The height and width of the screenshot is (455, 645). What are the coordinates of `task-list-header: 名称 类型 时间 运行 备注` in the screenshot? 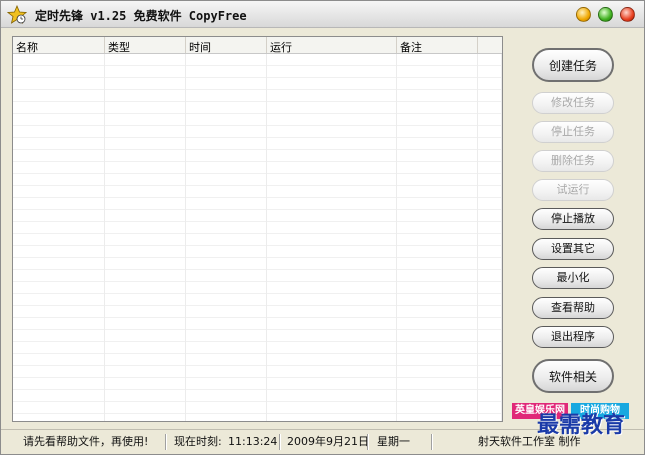 It's located at (257, 45).